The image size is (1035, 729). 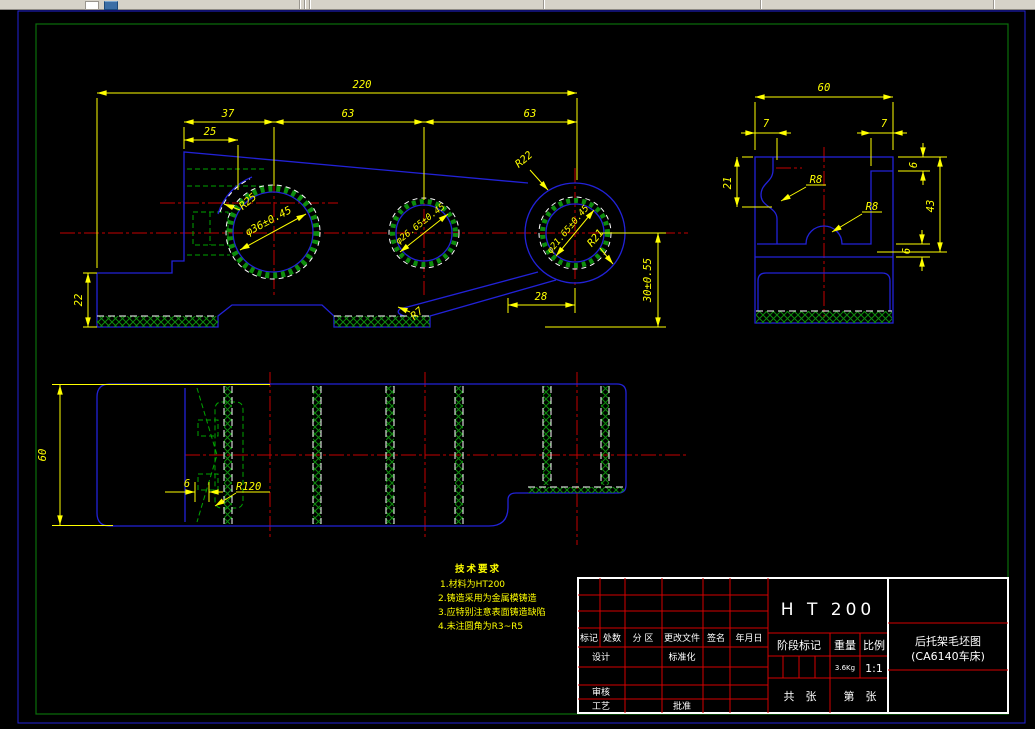 What do you see at coordinates (824, 88) in the screenshot?
I see `dim-60-side: 60` at bounding box center [824, 88].